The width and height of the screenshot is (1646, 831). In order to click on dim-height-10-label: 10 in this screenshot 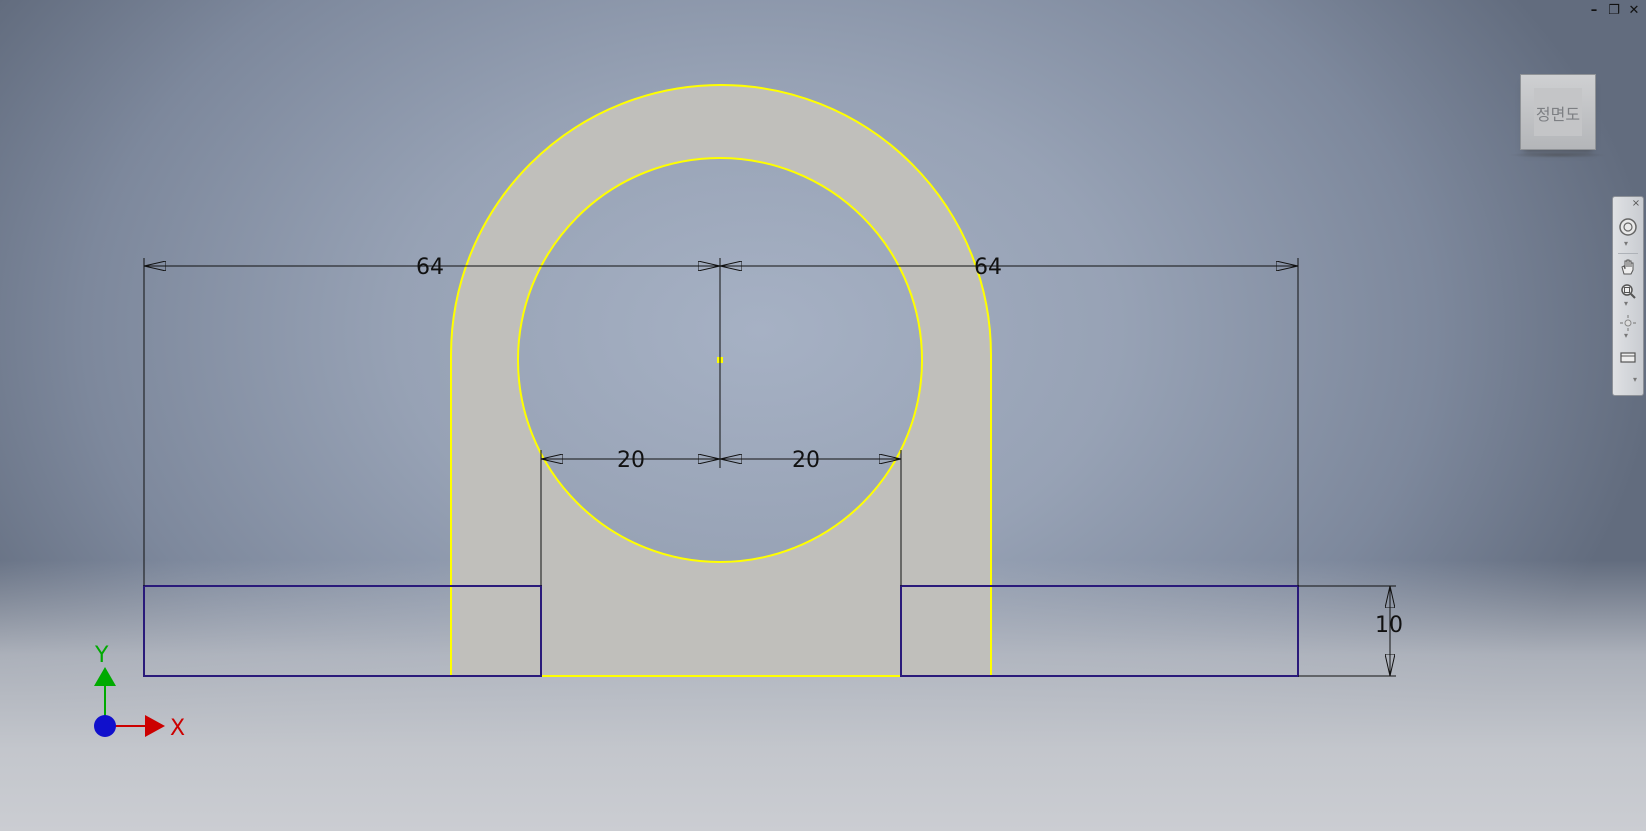, I will do `click(1389, 625)`.